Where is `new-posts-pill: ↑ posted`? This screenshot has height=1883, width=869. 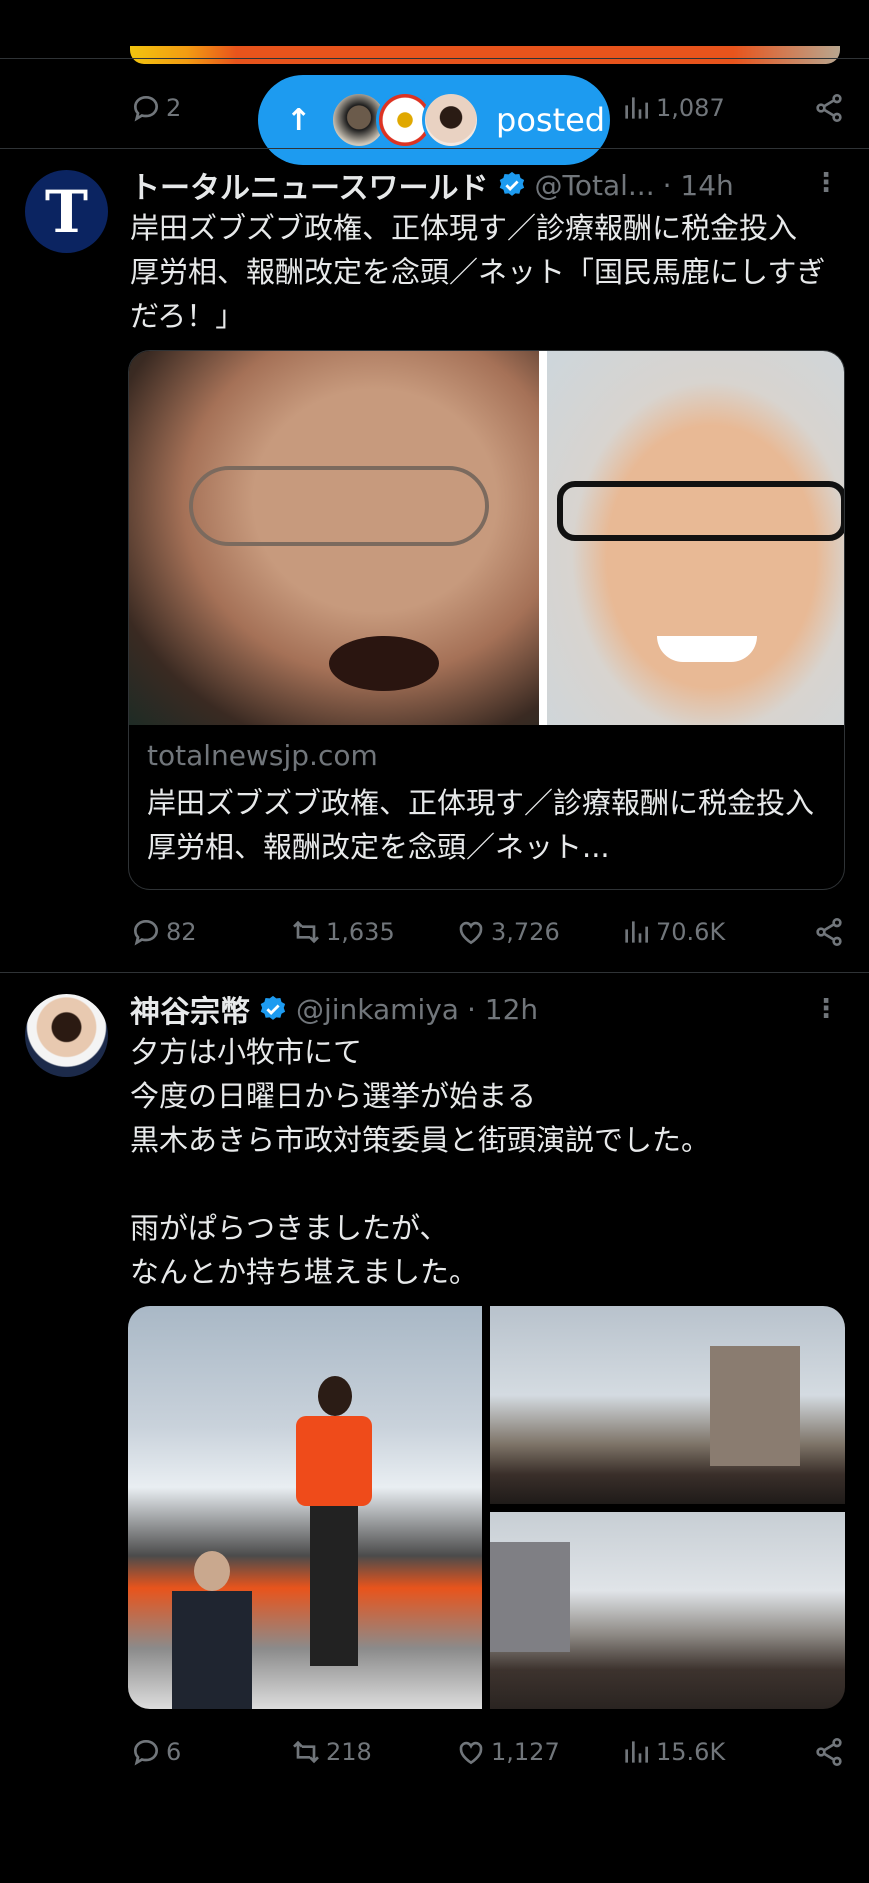
new-posts-pill: ↑ posted is located at coordinates (434, 120).